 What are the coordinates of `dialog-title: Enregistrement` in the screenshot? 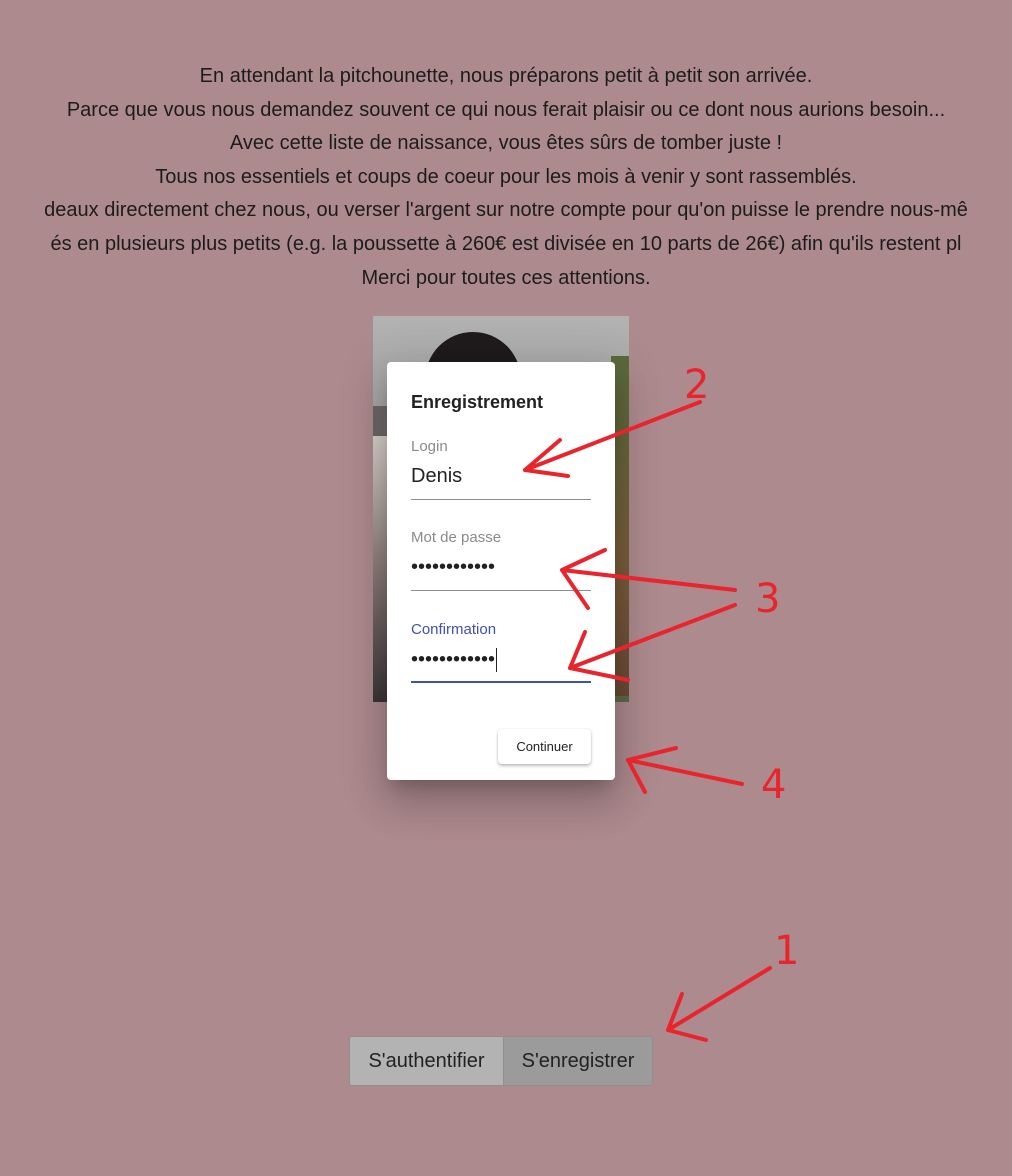 It's located at (477, 402).